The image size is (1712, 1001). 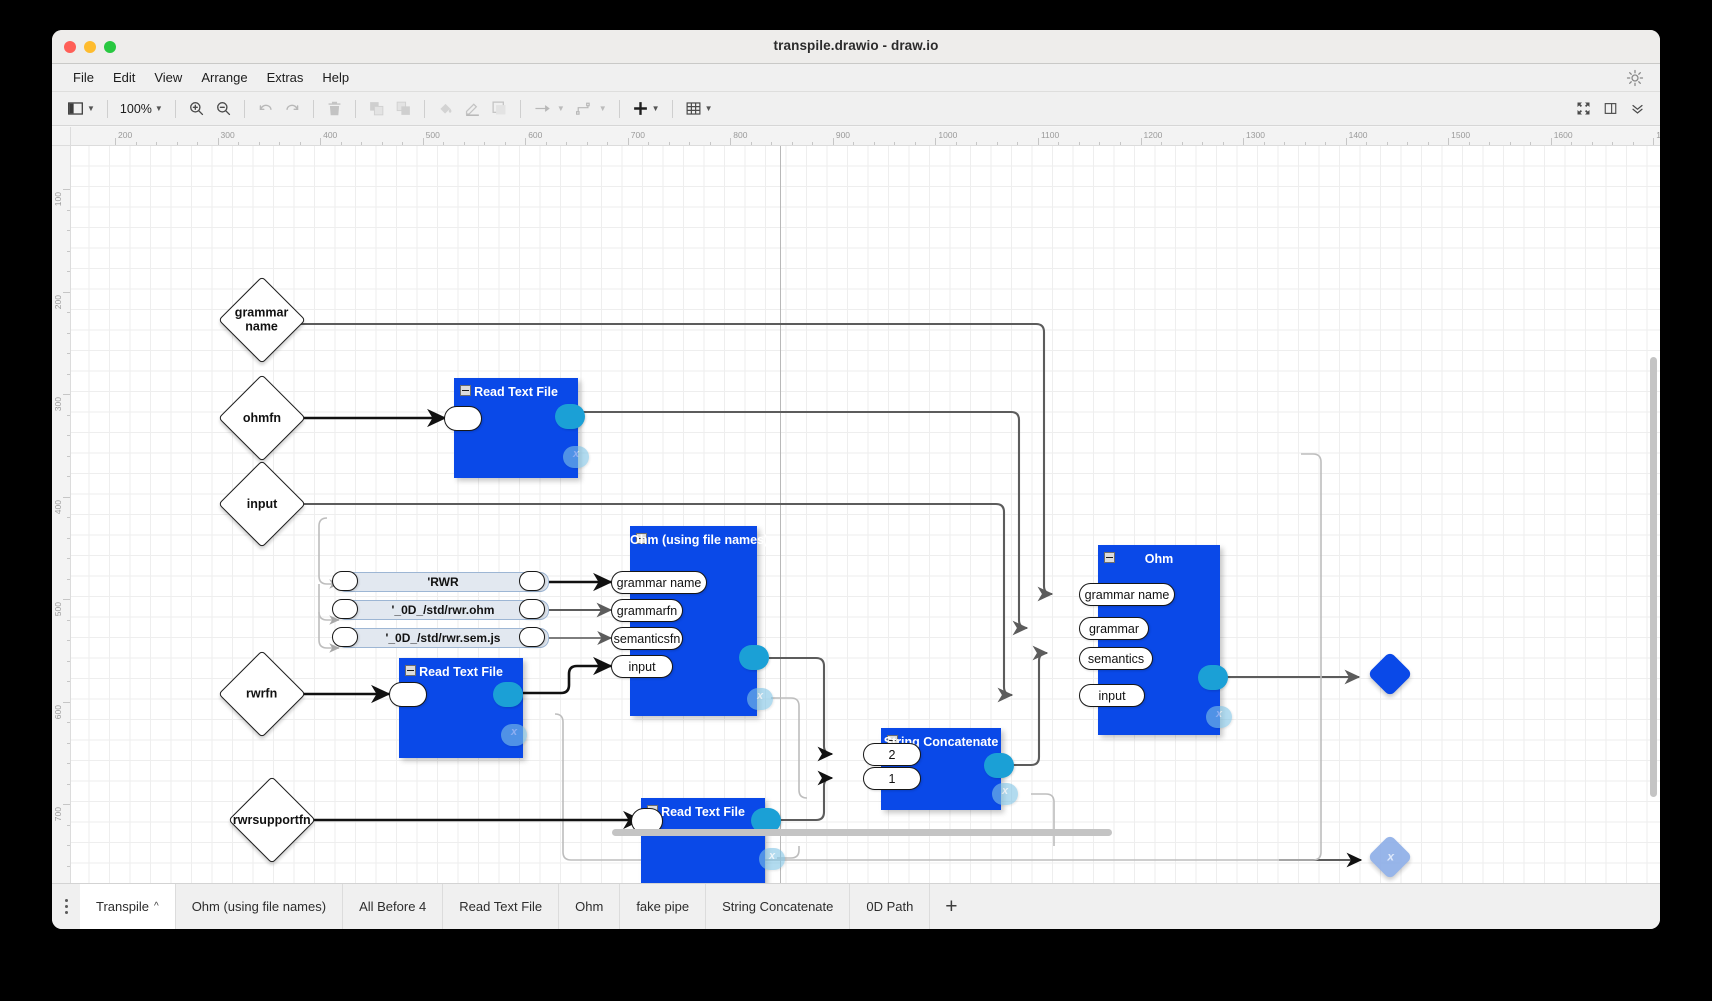 What do you see at coordinates (576, 457) in the screenshot?
I see `port-out-rtf1-secondary` at bounding box center [576, 457].